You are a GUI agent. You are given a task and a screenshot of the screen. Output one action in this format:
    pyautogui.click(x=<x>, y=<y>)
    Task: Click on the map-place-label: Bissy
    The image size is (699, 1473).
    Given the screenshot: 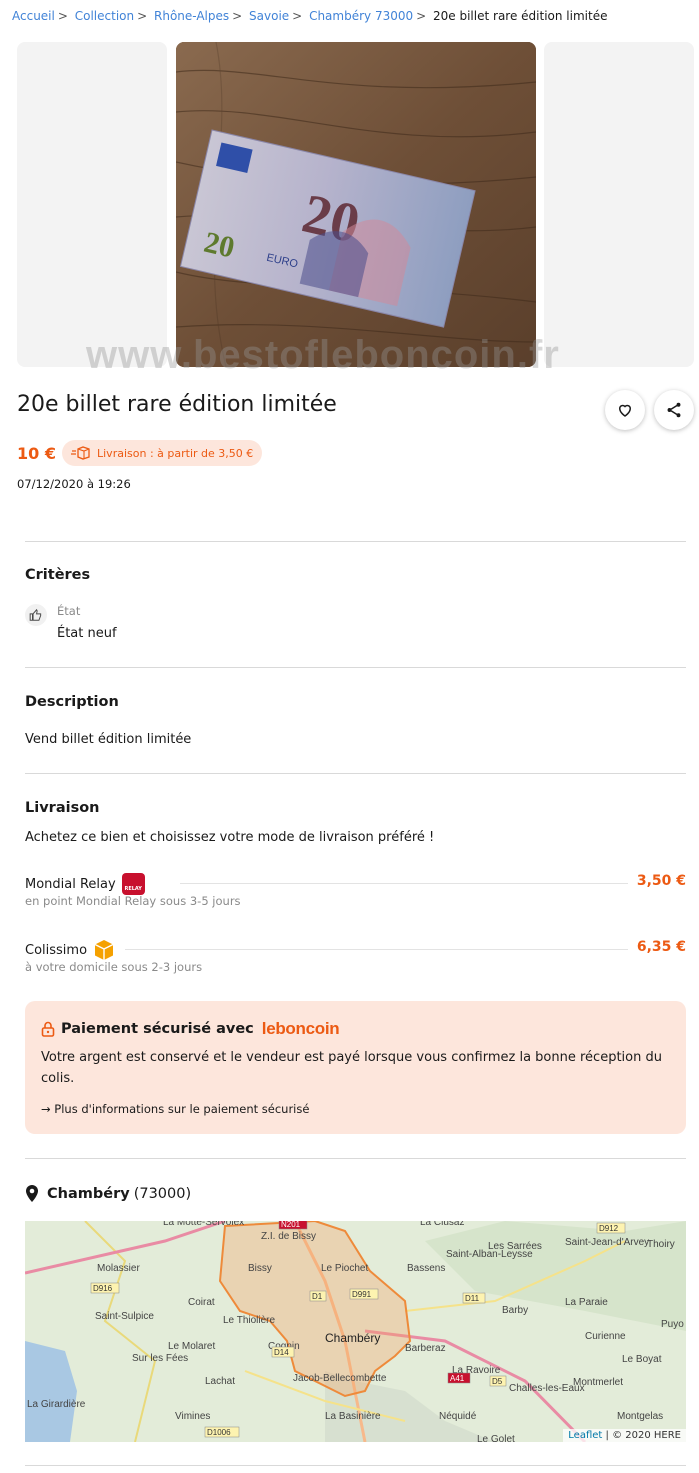 What is the action you would take?
    pyautogui.click(x=260, y=1268)
    